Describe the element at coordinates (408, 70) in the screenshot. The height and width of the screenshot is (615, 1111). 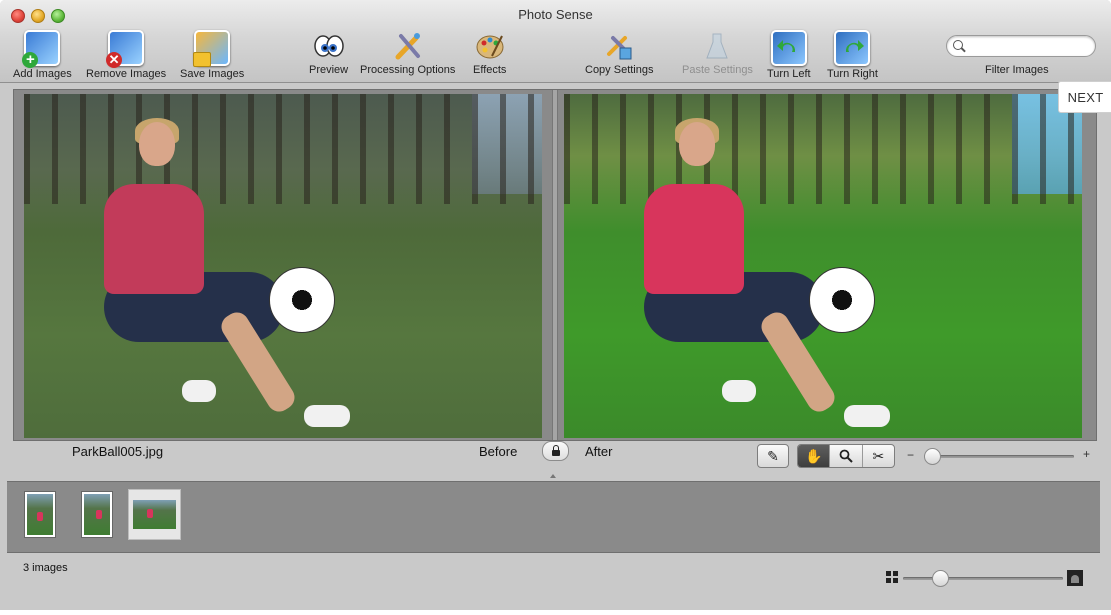
I see `processing-options-label: Processing Options` at that location.